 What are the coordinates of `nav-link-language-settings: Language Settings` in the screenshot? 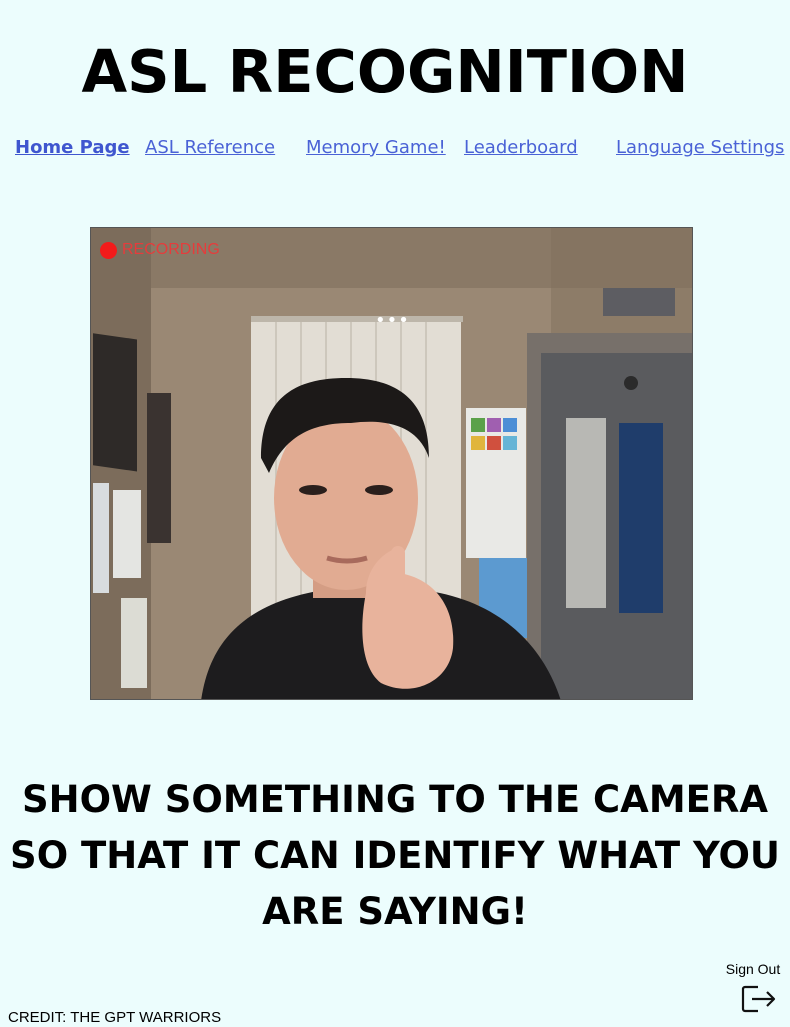 It's located at (700, 148).